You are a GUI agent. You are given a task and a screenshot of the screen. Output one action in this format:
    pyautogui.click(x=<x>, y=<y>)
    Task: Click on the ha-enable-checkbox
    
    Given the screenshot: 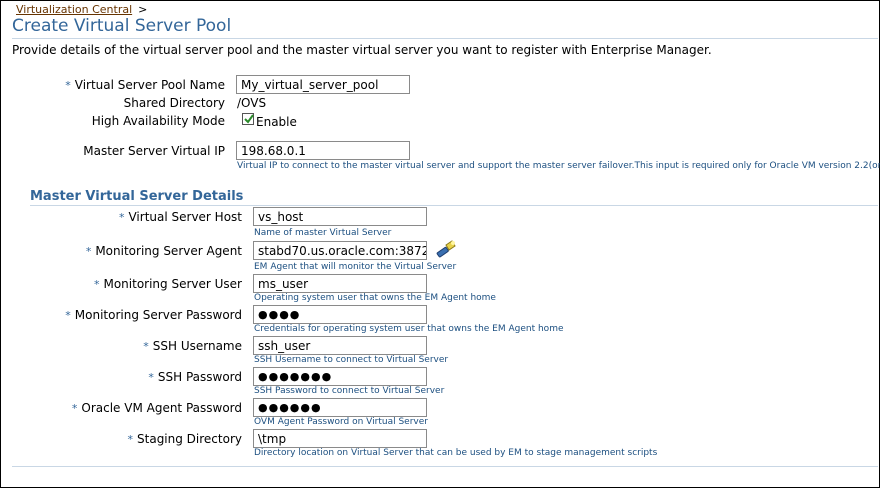 What is the action you would take?
    pyautogui.click(x=248, y=119)
    